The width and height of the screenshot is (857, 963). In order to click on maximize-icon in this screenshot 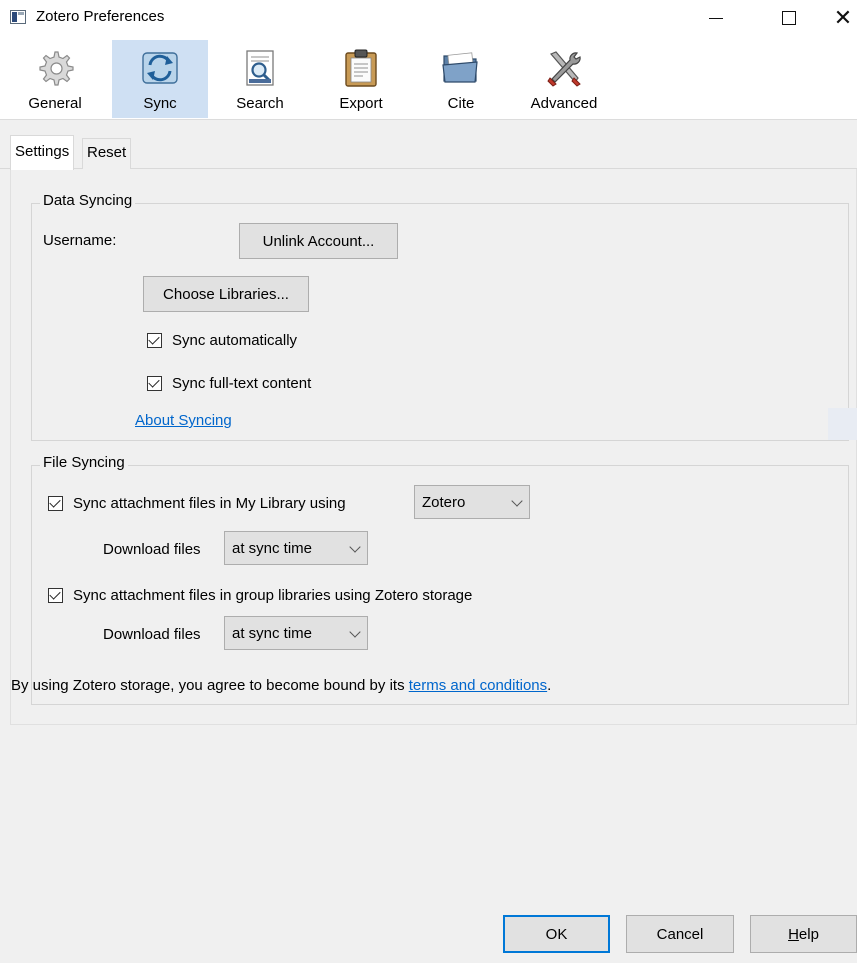, I will do `click(789, 18)`.